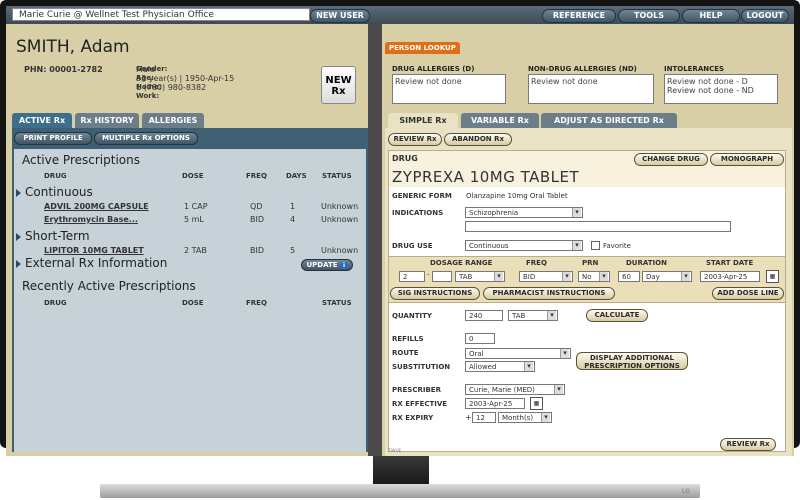 The width and height of the screenshot is (800, 500). Describe the element at coordinates (748, 293) in the screenshot. I see `add-dose-line-button: ADD DOSE LINE` at that location.